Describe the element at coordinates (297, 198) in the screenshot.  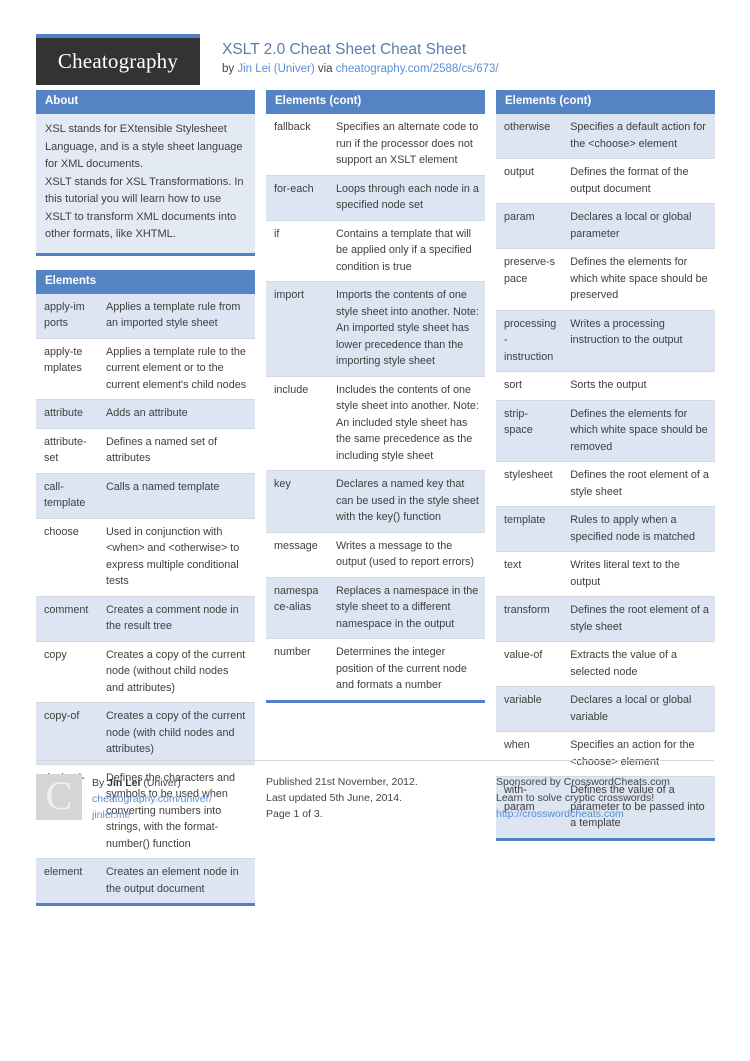
I see `element-name-cell: for-each` at that location.